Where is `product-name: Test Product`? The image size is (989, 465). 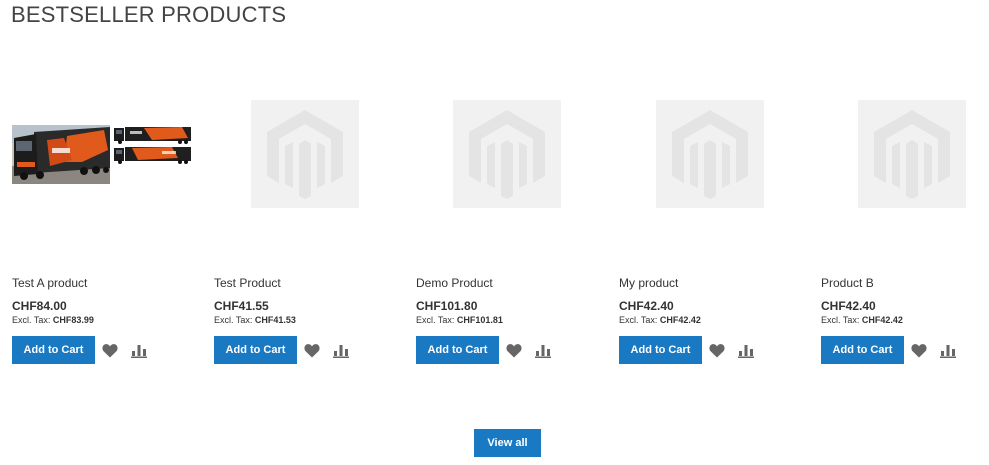
product-name: Test Product is located at coordinates (247, 283).